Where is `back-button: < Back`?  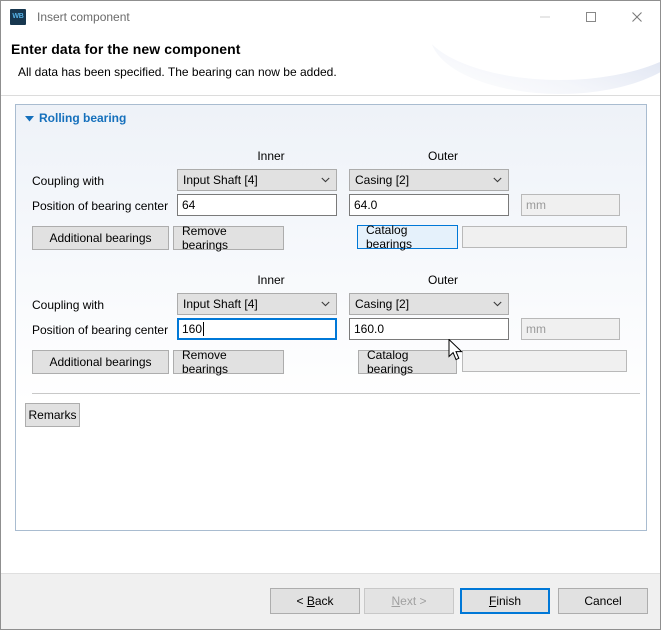
back-button: < Back is located at coordinates (315, 601).